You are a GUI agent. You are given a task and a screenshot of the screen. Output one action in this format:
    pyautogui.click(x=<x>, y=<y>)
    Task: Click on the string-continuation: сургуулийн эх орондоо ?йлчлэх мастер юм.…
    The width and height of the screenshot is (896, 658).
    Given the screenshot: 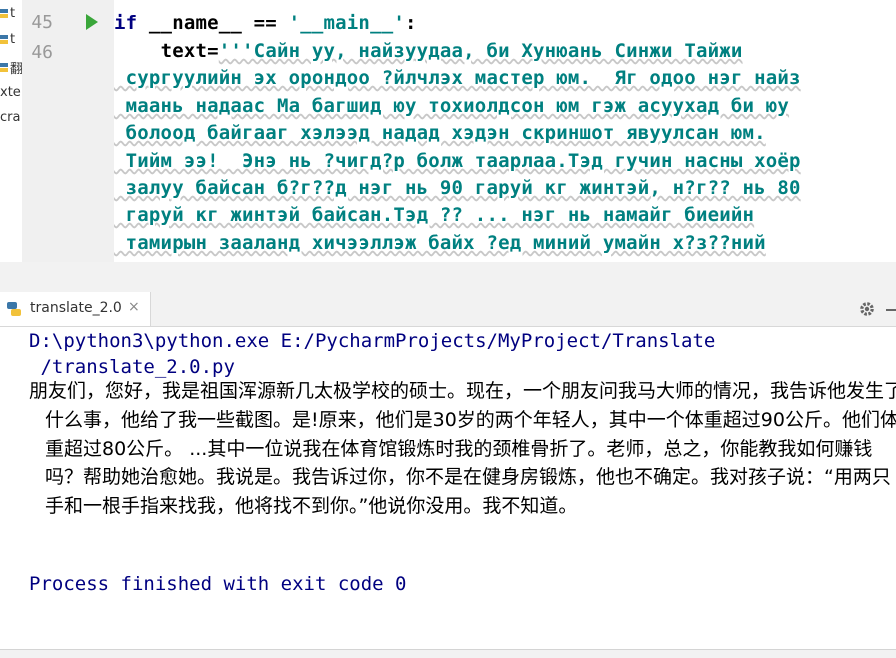 What is the action you would take?
    pyautogui.click(x=457, y=78)
    